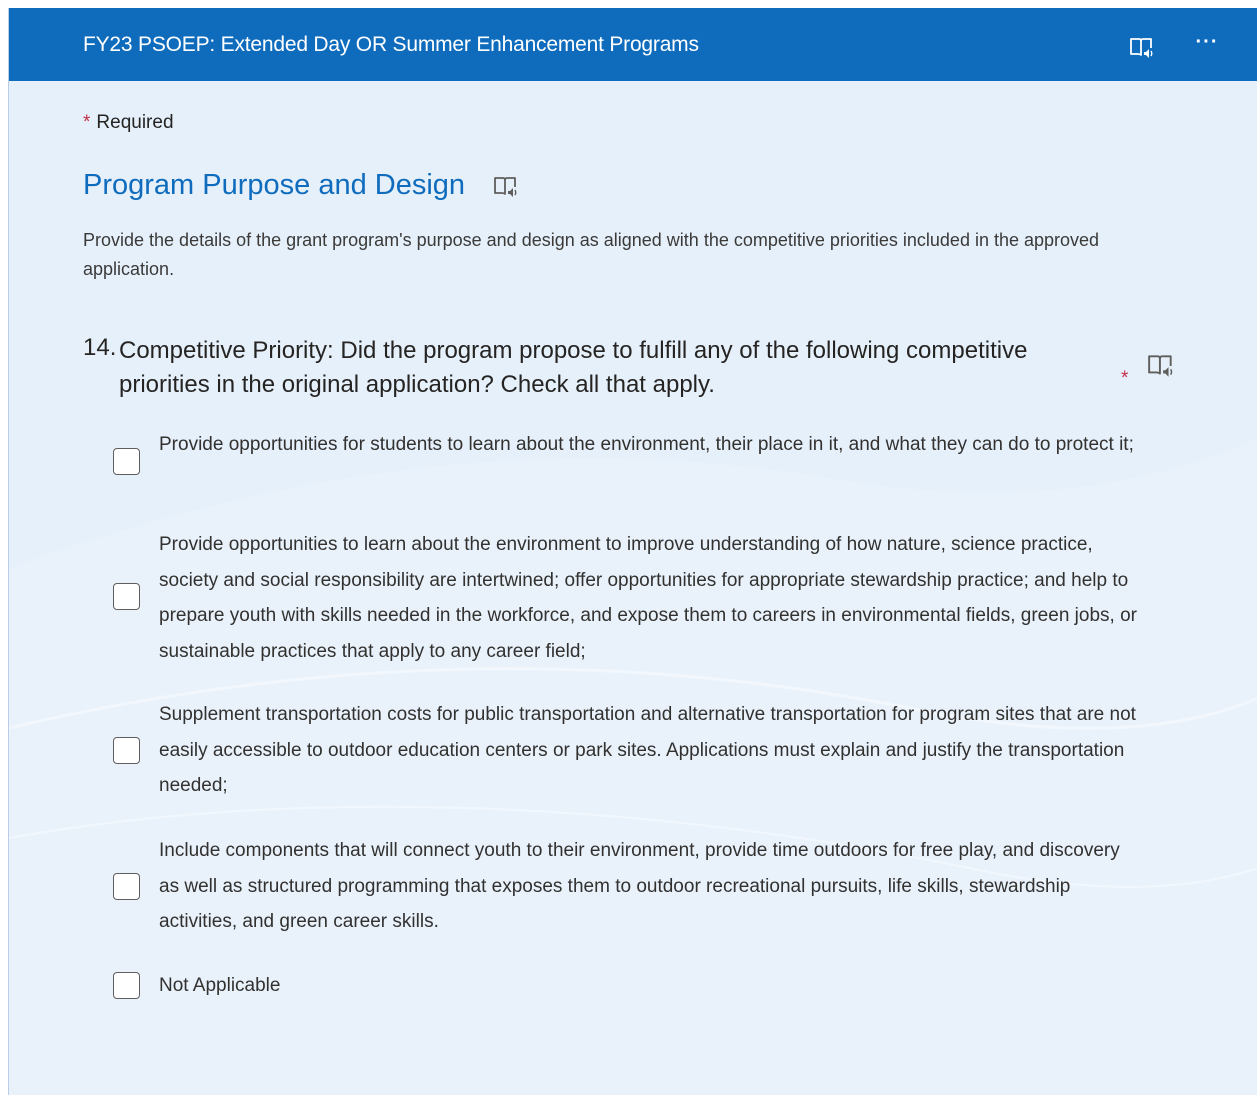 The width and height of the screenshot is (1257, 1095). What do you see at coordinates (1207, 44) in the screenshot?
I see `more-options-icon: ···` at bounding box center [1207, 44].